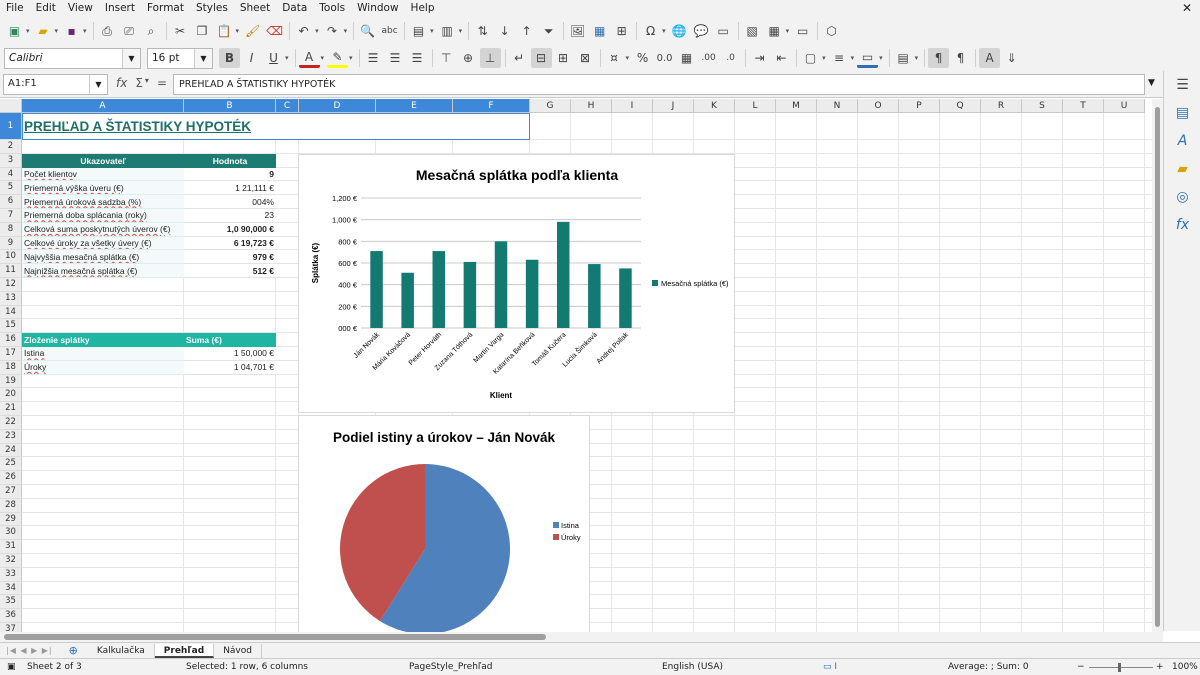 Image resolution: width=1200 pixels, height=675 pixels. Describe the element at coordinates (1160, 667) in the screenshot. I see `zoom-in-icon: +` at that location.